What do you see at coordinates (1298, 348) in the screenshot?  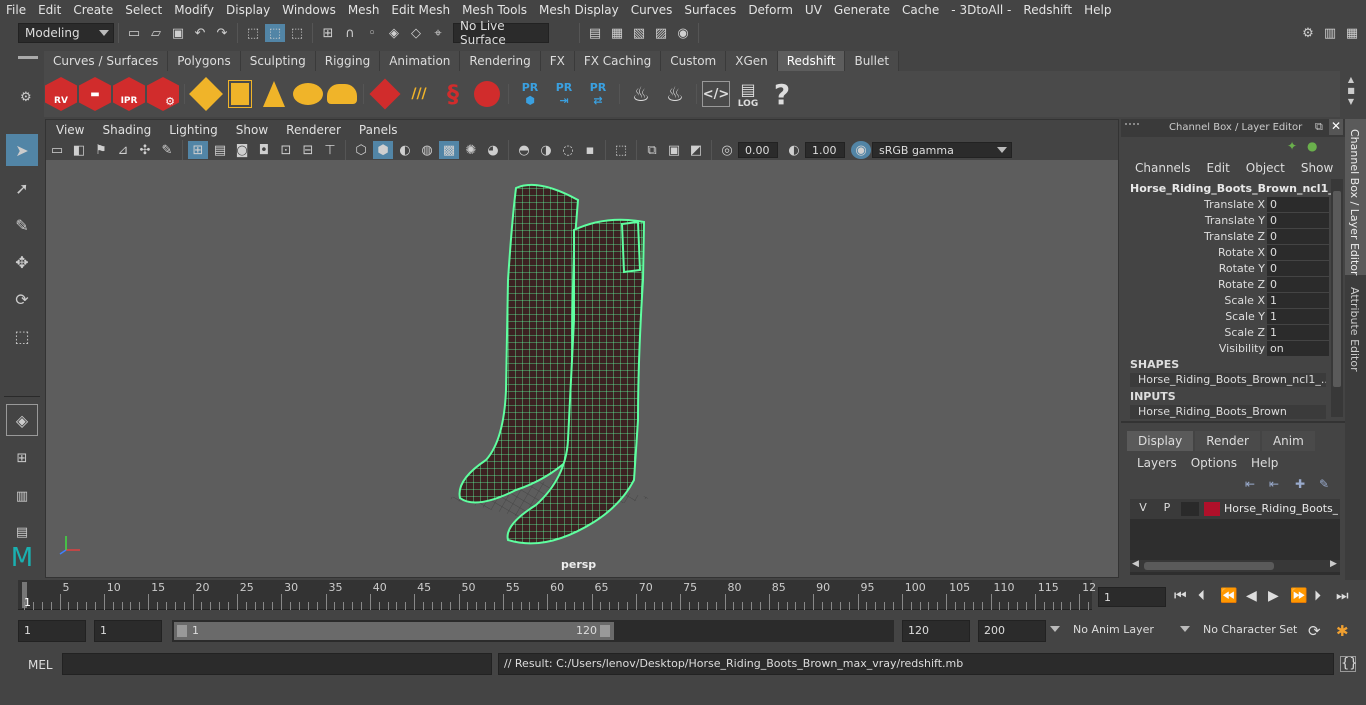 I see `channel-value-field: on` at bounding box center [1298, 348].